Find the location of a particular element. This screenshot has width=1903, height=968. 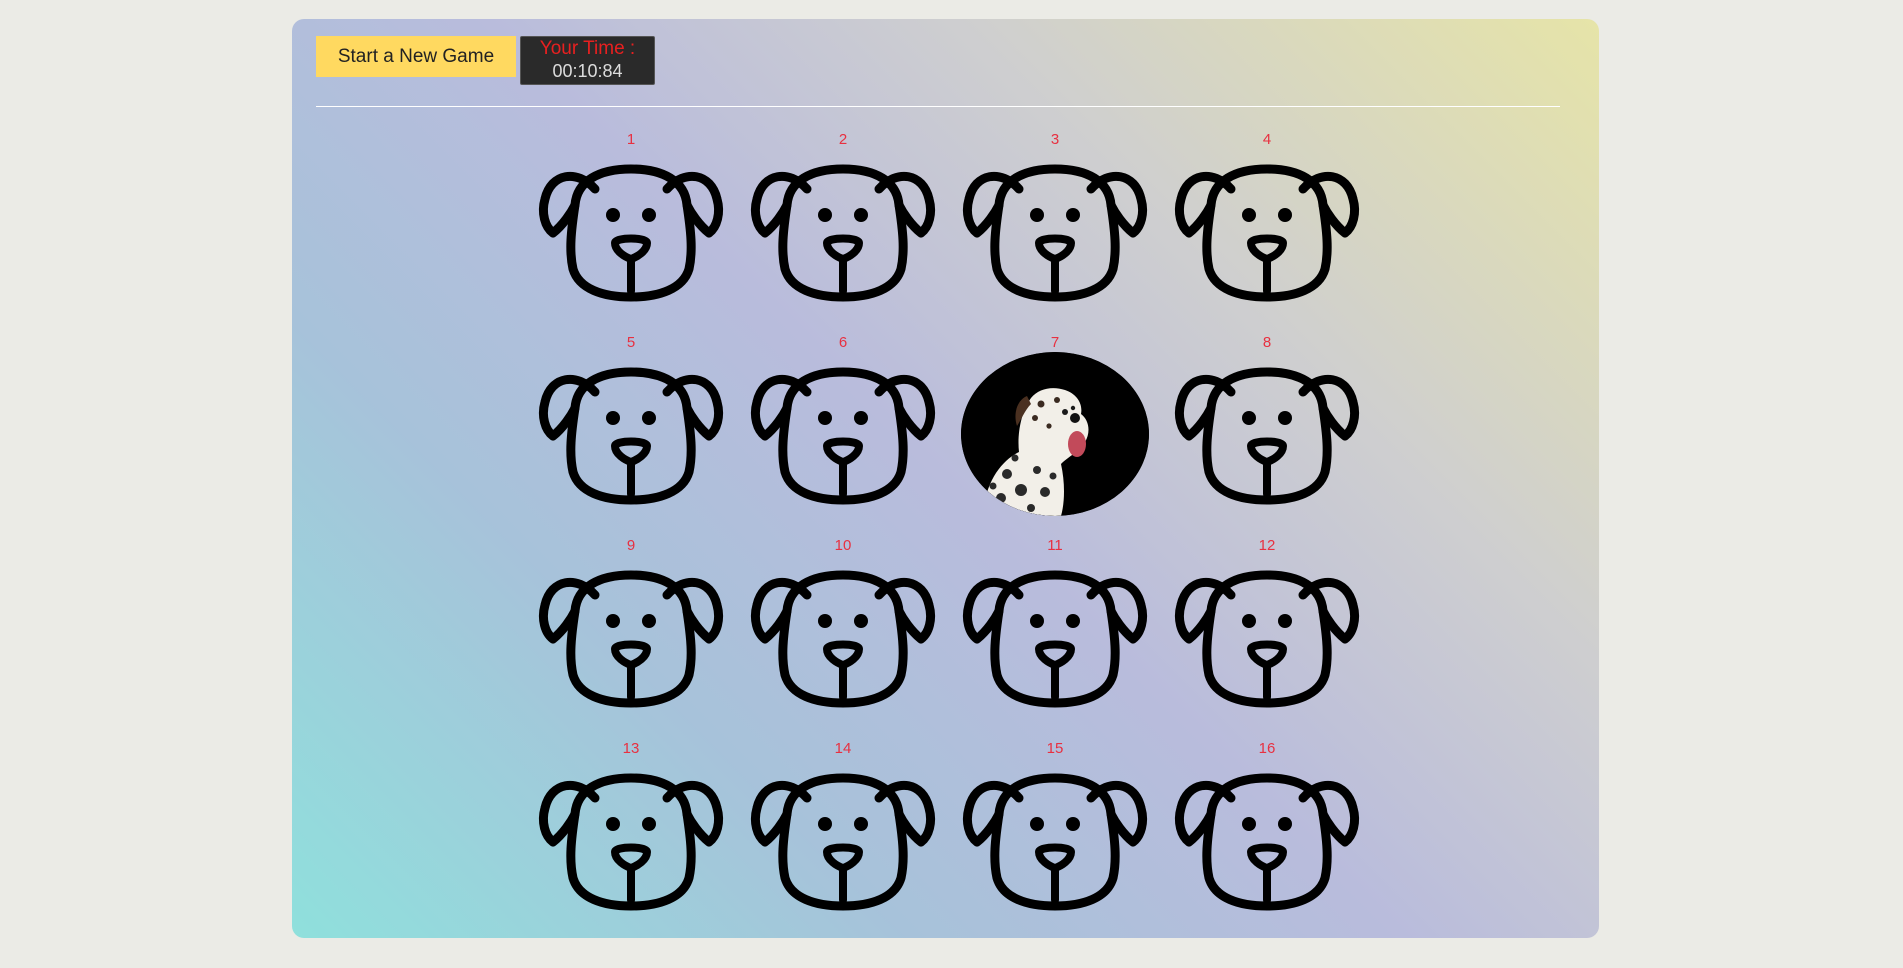

card-number: 12 is located at coordinates (1267, 545).